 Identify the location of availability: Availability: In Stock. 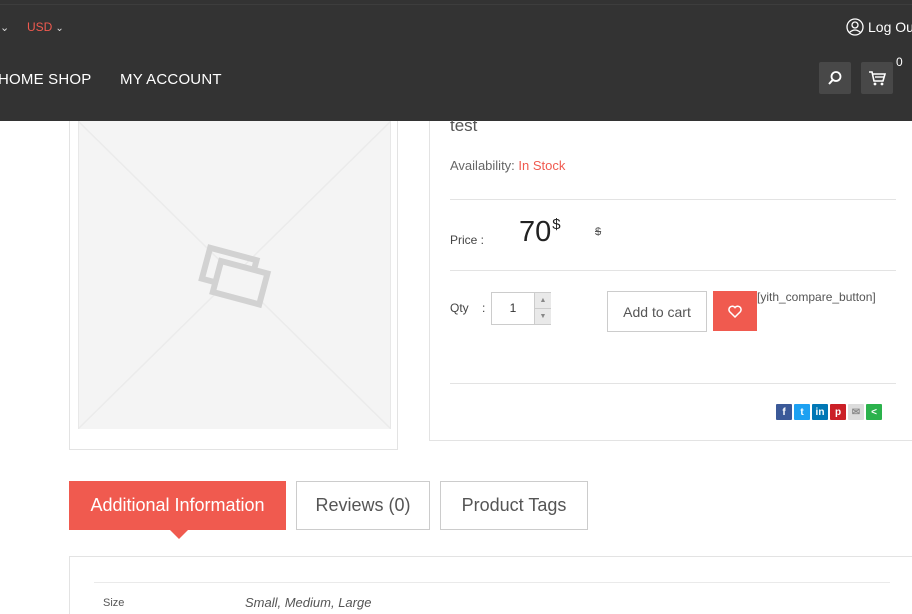
(507, 165).